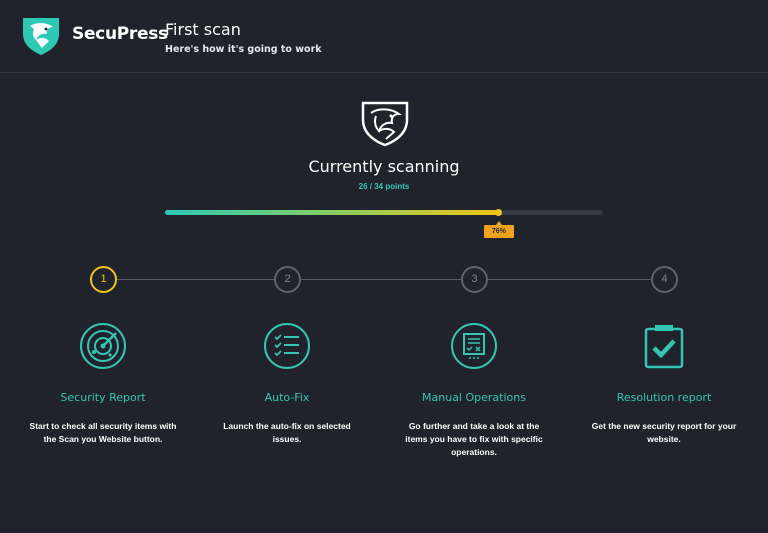 Image resolution: width=768 pixels, height=533 pixels. What do you see at coordinates (385, 124) in the screenshot?
I see `eagle-shield-outline-icon` at bounding box center [385, 124].